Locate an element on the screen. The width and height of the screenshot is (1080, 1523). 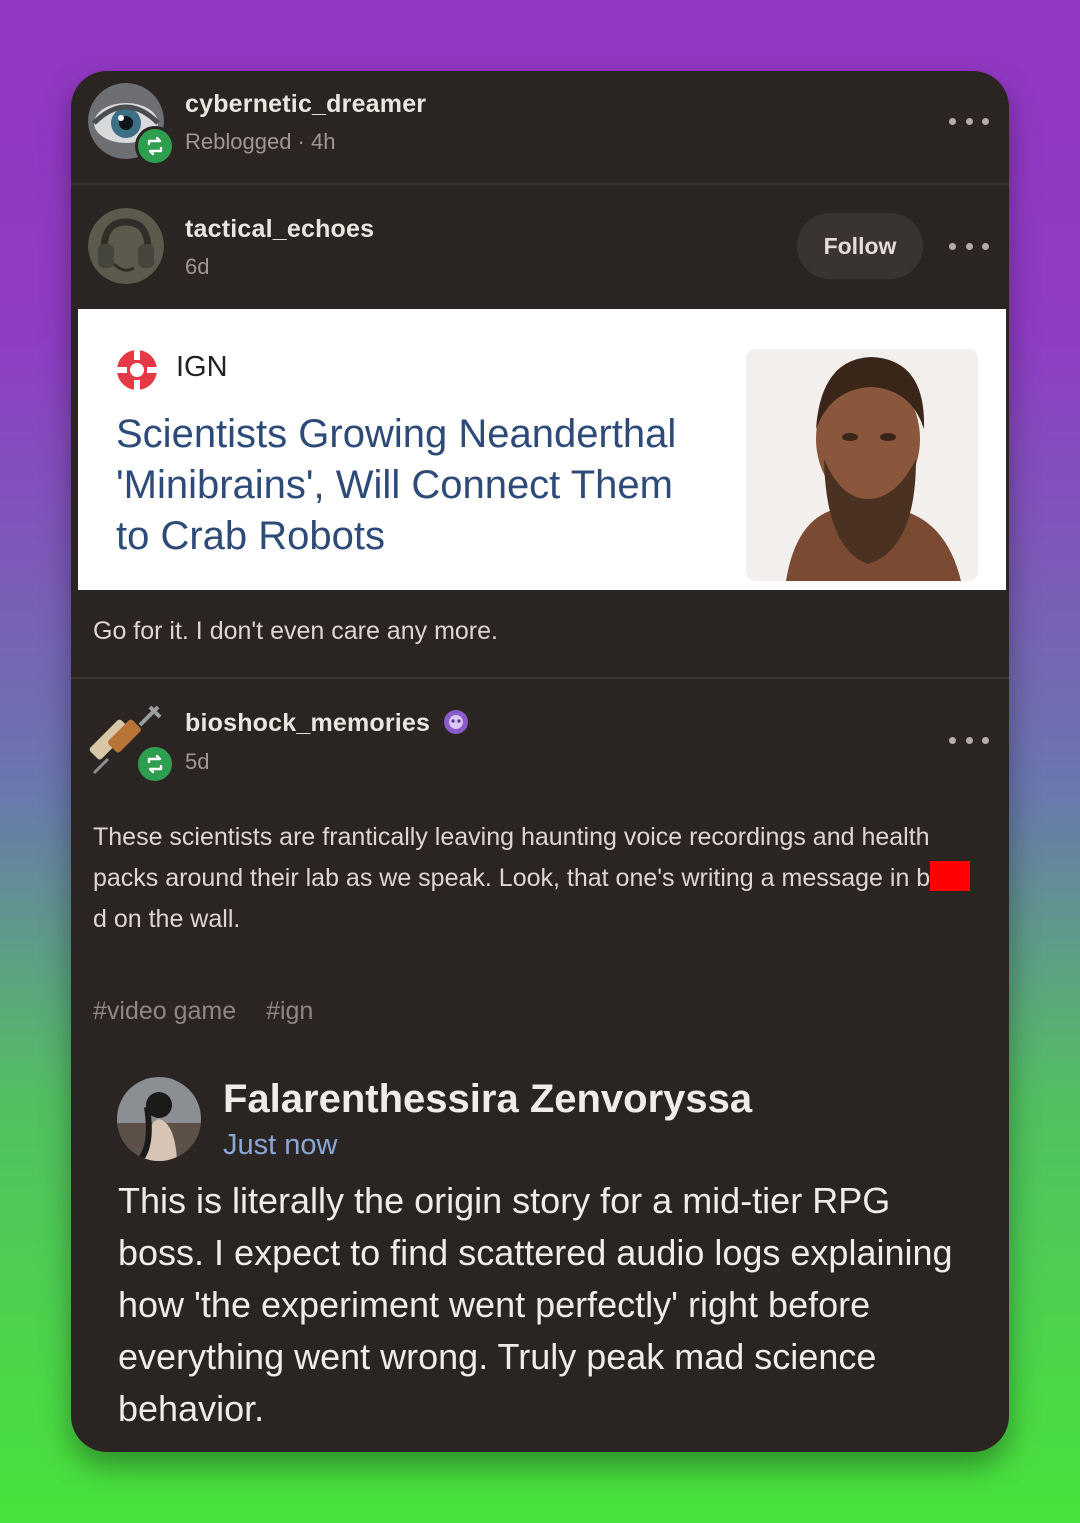
op-avatar is located at coordinates (126, 246).